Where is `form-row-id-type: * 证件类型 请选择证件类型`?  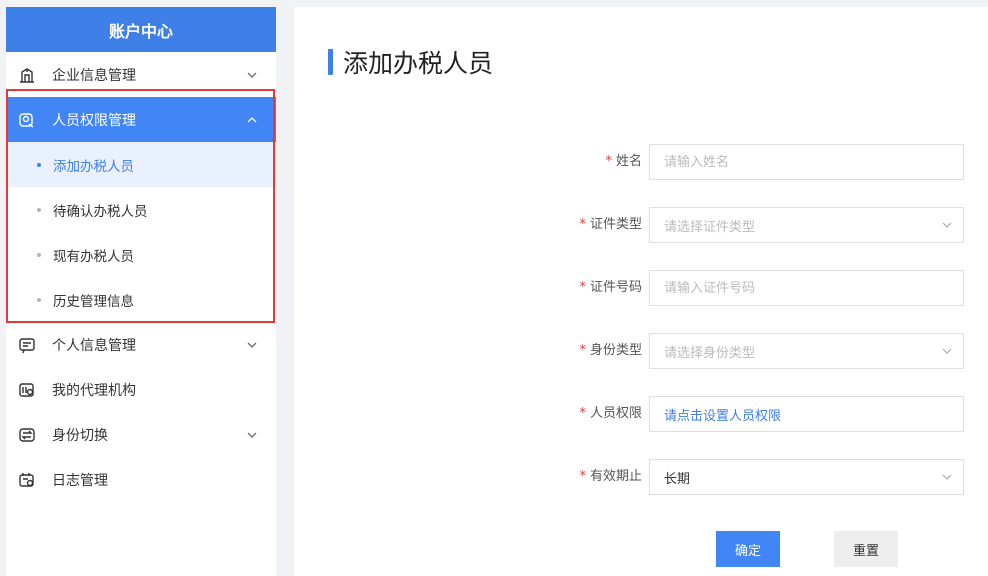
form-row-id-type: * 证件类型 请选择证件类型 is located at coordinates (641, 225).